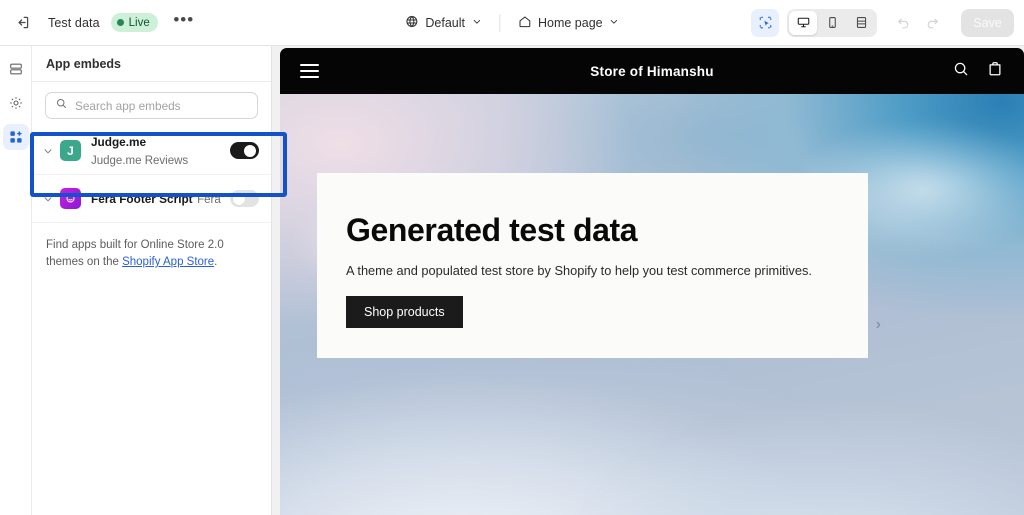  Describe the element at coordinates (22, 23) in the screenshot. I see `exit-icon` at that location.